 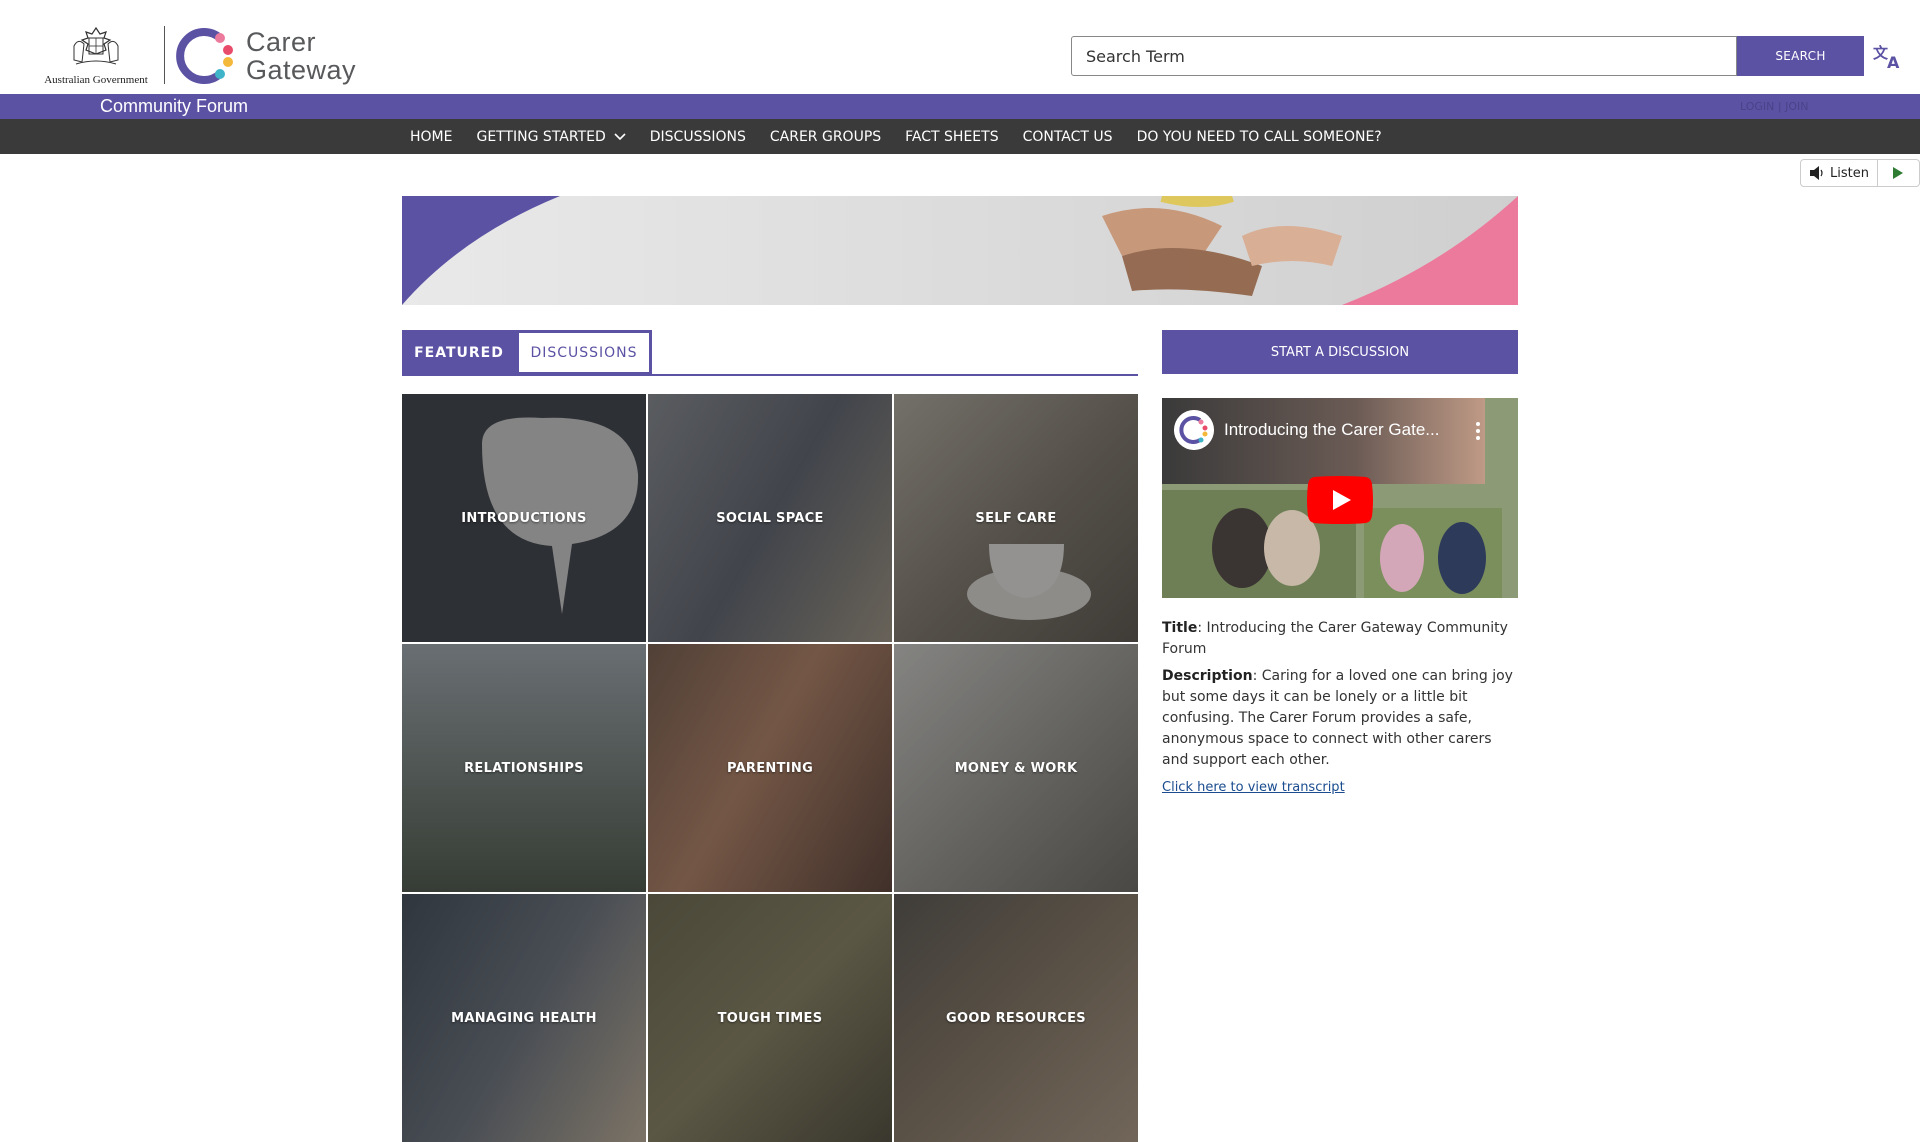 What do you see at coordinates (541, 136) in the screenshot?
I see `nav-getting-started-label: GETTING STARTED` at bounding box center [541, 136].